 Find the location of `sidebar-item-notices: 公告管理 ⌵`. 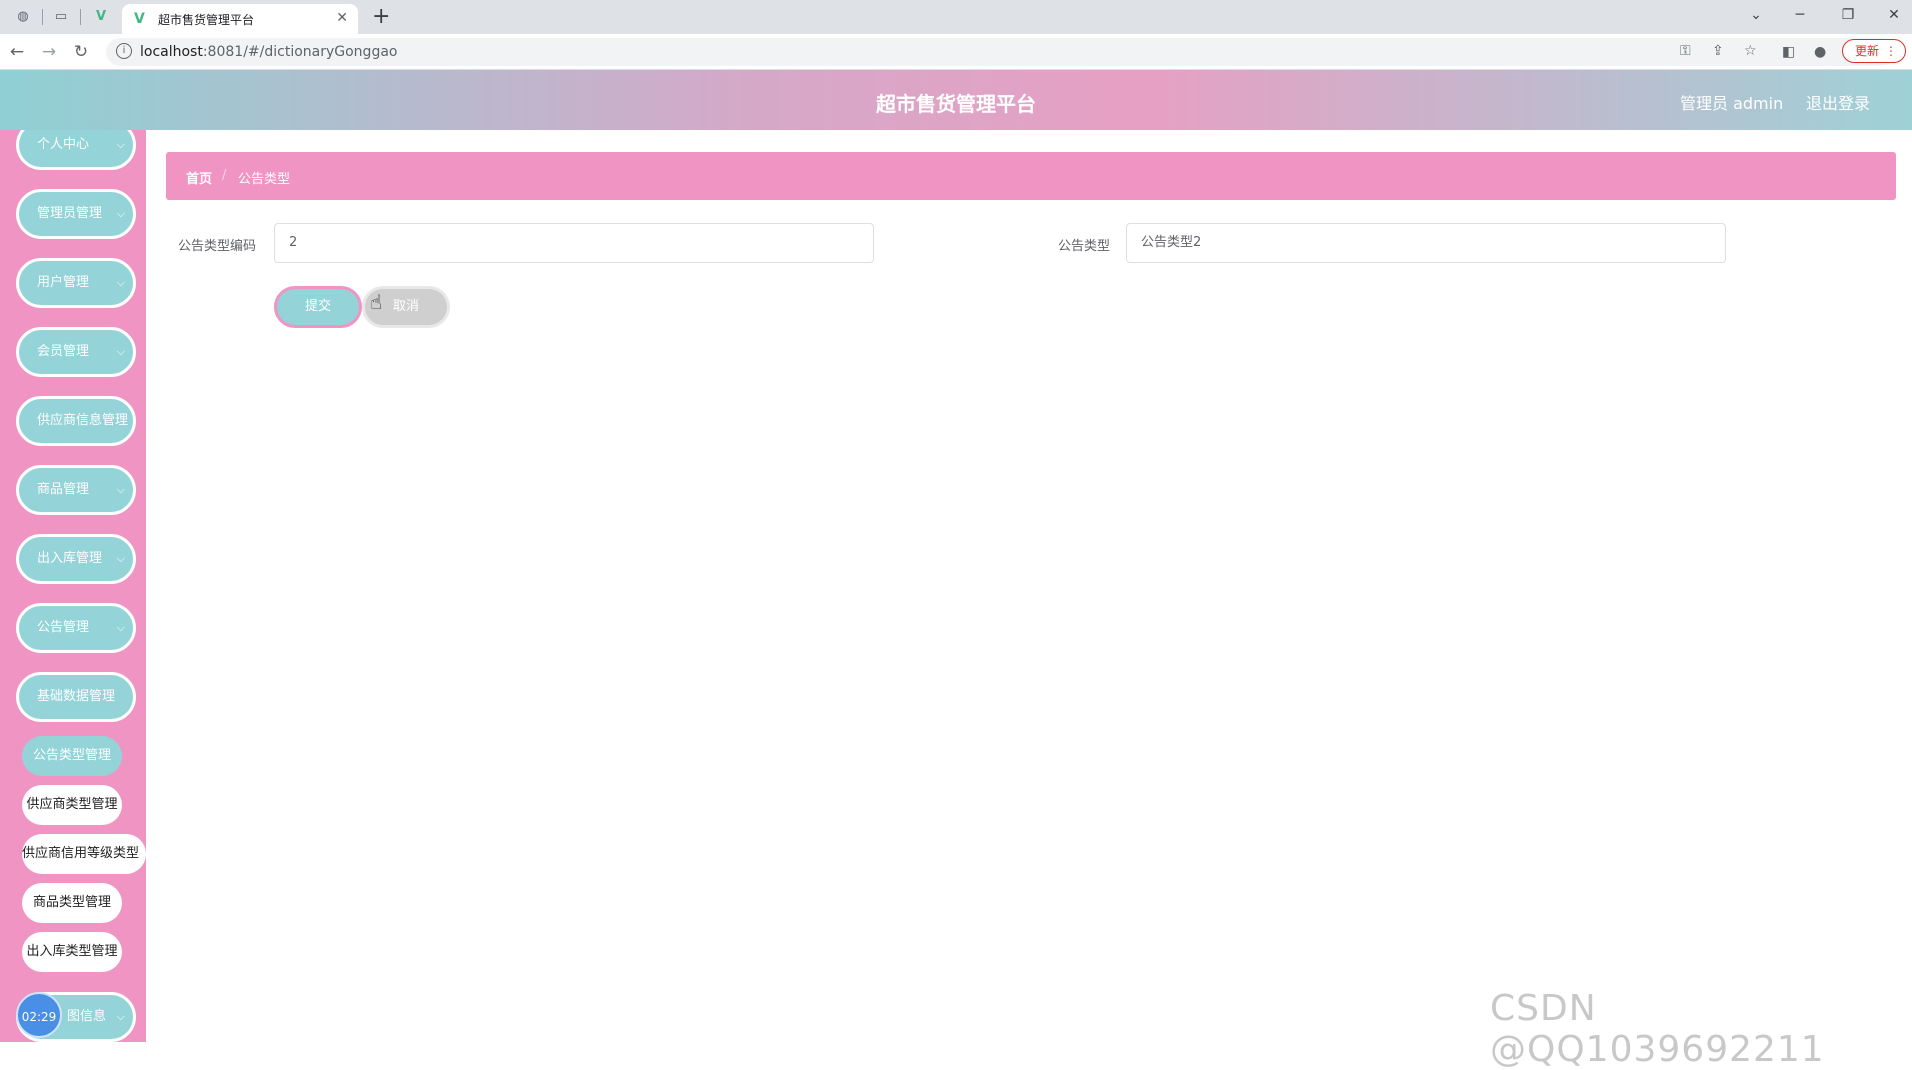

sidebar-item-notices: 公告管理 ⌵ is located at coordinates (76, 628).